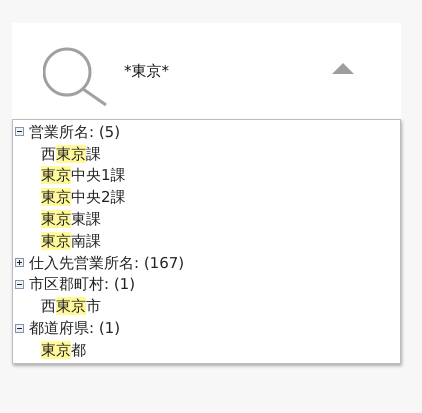 This screenshot has height=413, width=422. I want to click on result-item: 西東京課, so click(71, 154).